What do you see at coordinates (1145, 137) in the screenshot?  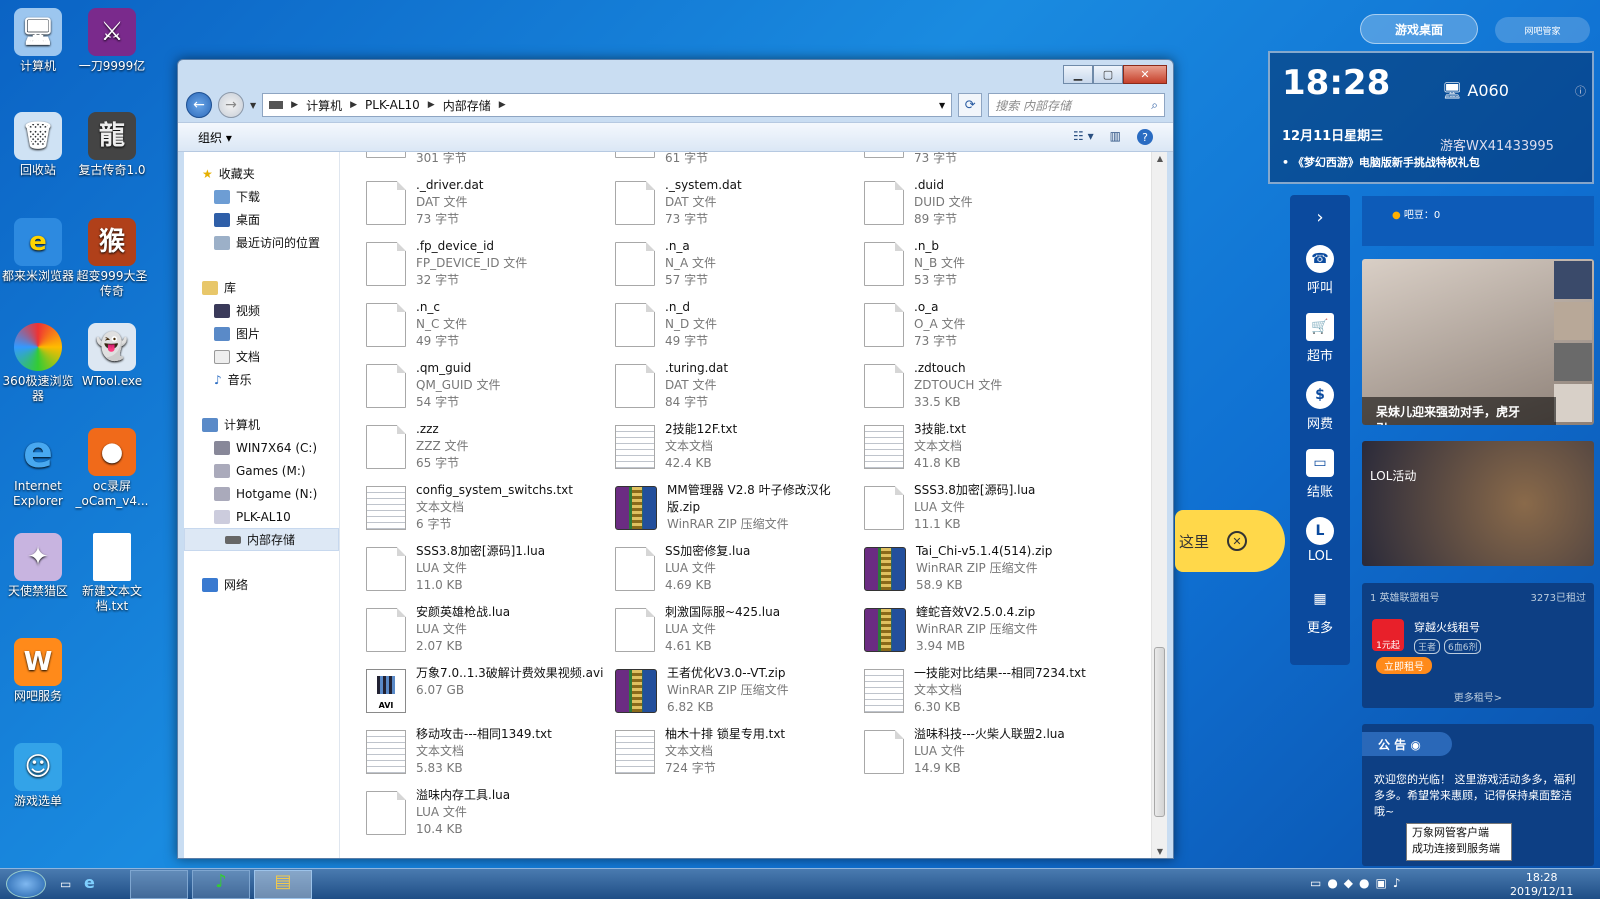 I see `help-icon: ?` at bounding box center [1145, 137].